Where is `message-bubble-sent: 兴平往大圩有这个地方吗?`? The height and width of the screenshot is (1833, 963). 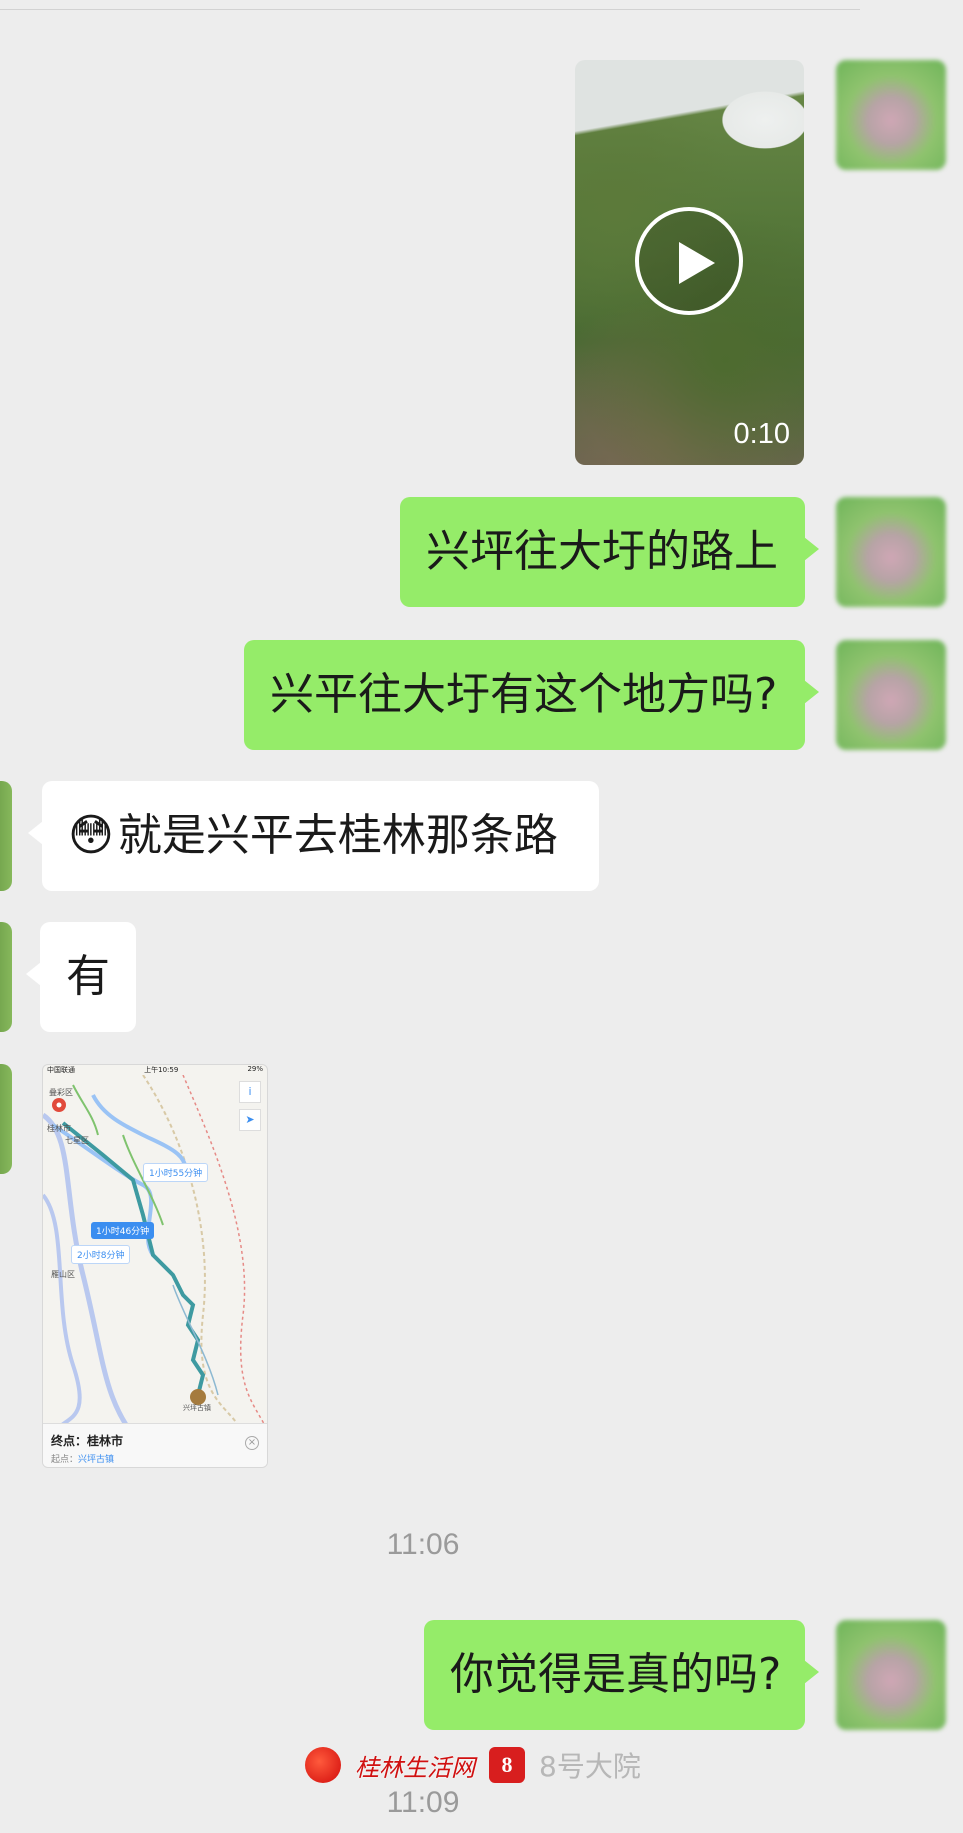 message-bubble-sent: 兴平往大圩有这个地方吗? is located at coordinates (531, 695).